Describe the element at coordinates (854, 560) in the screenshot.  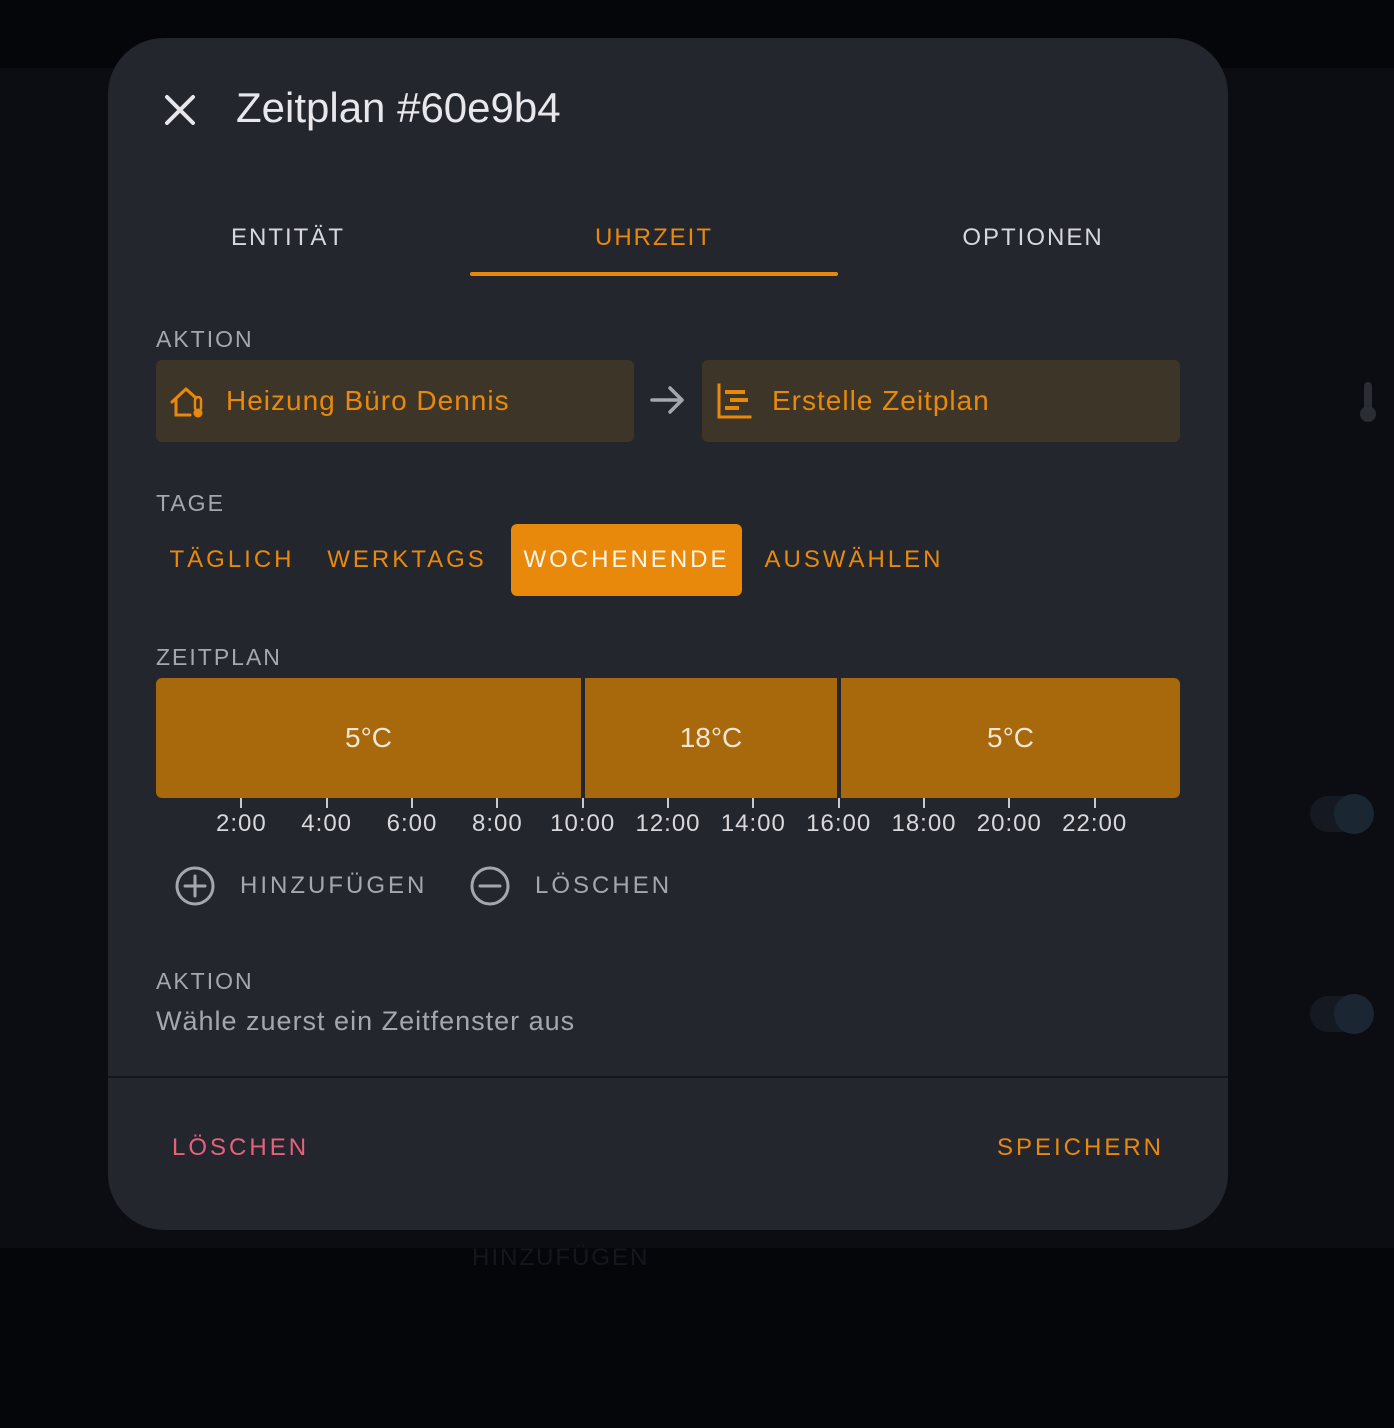
I see `day-option-custom: AUSWÄHLEN` at that location.